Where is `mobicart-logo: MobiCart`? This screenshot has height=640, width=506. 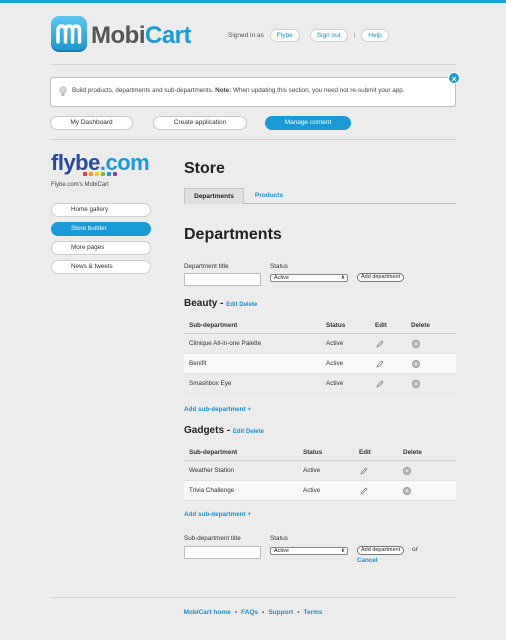 mobicart-logo: MobiCart is located at coordinates (122, 34).